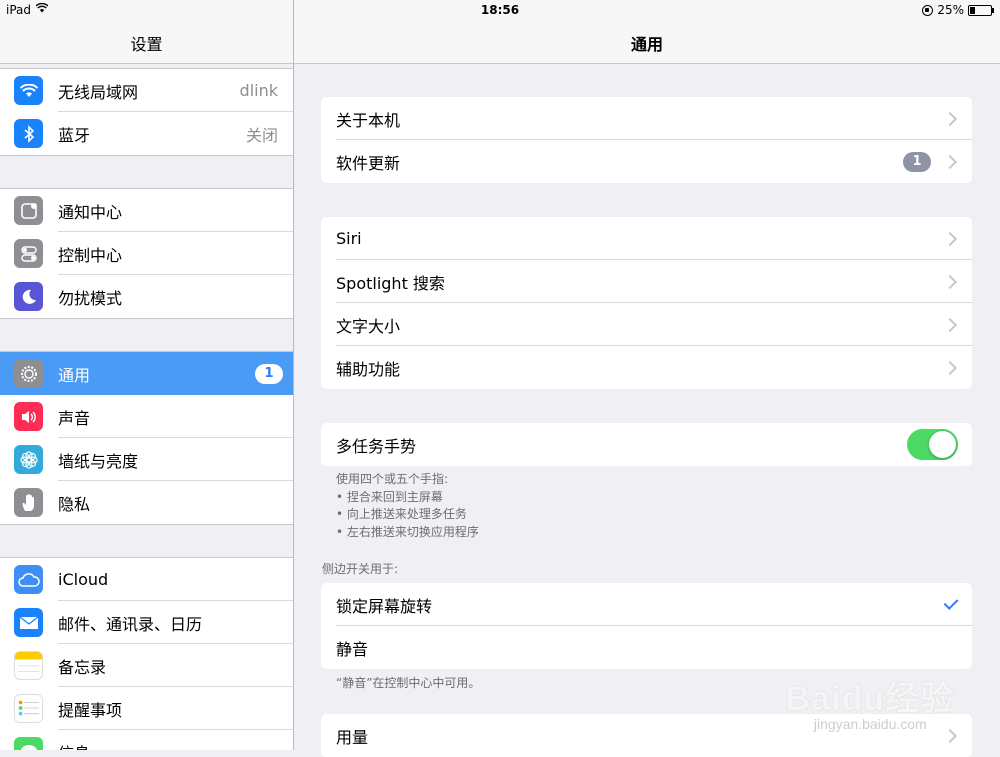  Describe the element at coordinates (392, 479) in the screenshot. I see `note-line: 使用四个或五个手指:` at that location.